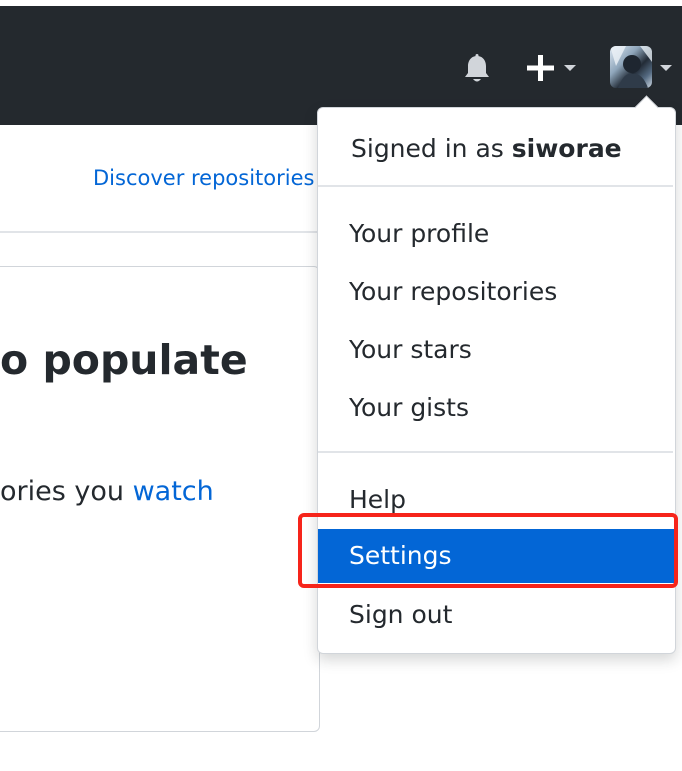 Image resolution: width=682 pixels, height=771 pixels. Describe the element at coordinates (66, 491) in the screenshot. I see `card-description-text: ories you` at that location.